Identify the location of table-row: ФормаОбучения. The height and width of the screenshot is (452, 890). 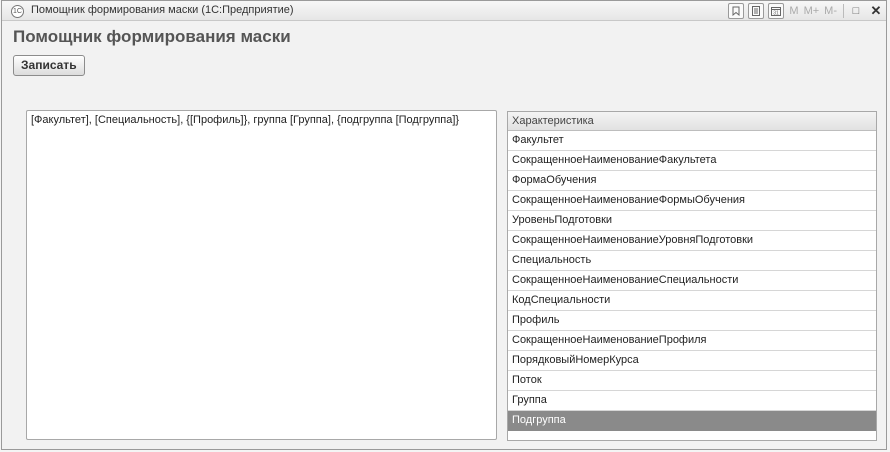
(692, 181).